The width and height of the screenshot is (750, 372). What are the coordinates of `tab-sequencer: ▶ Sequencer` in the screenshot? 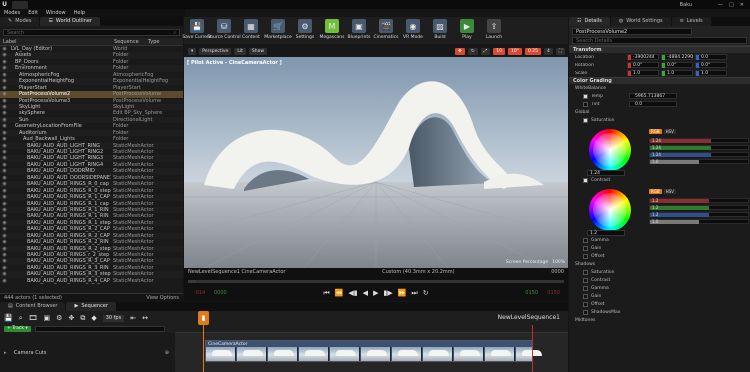 It's located at (91, 306).